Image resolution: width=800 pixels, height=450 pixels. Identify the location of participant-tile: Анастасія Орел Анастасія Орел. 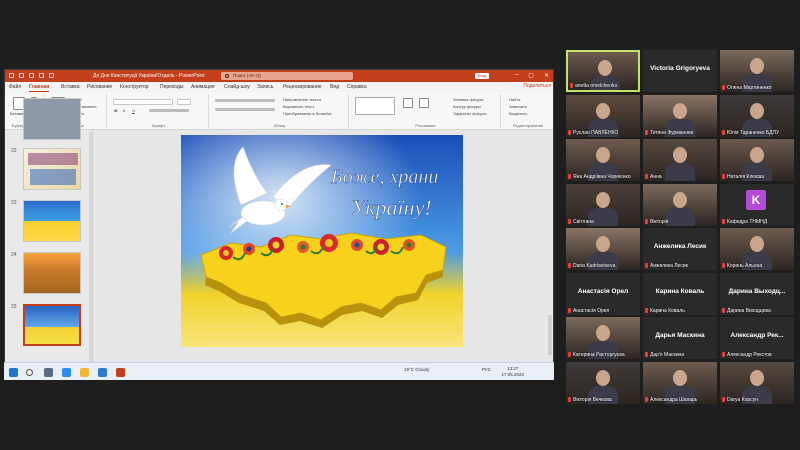
(603, 293).